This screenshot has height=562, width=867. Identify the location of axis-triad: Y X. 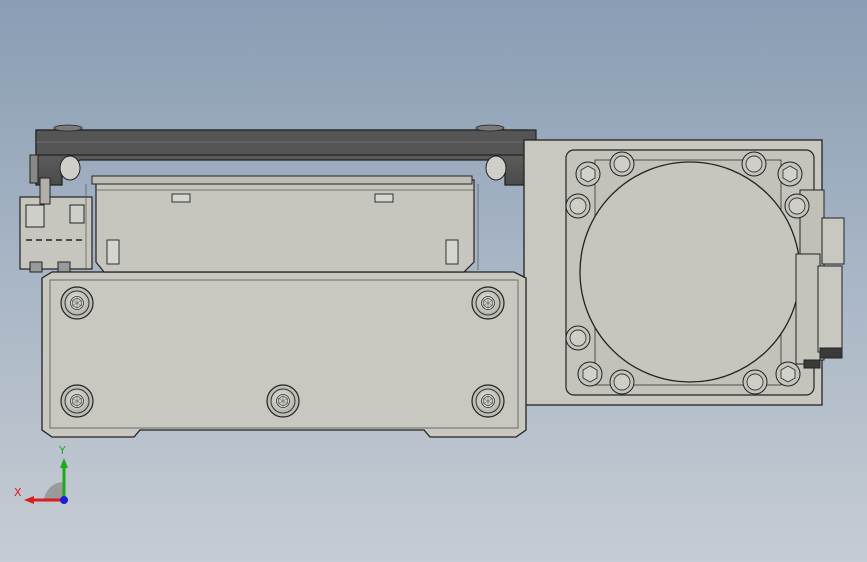
(41, 474).